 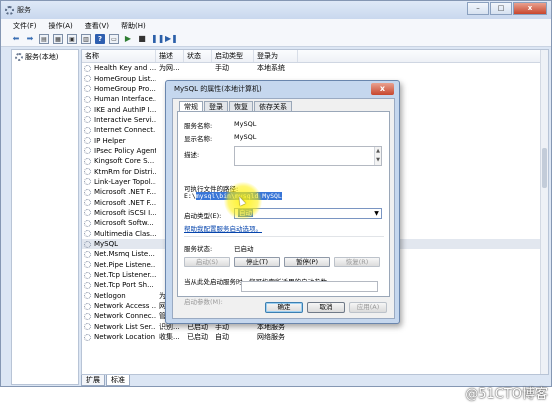 What do you see at coordinates (276, 56) in the screenshot?
I see `column-logon-as: 登录为` at bounding box center [276, 56].